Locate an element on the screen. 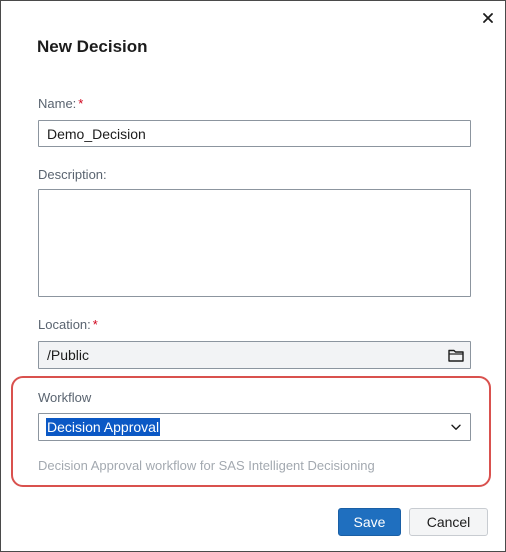 The height and width of the screenshot is (552, 506). name-label-text: Name: is located at coordinates (57, 103).